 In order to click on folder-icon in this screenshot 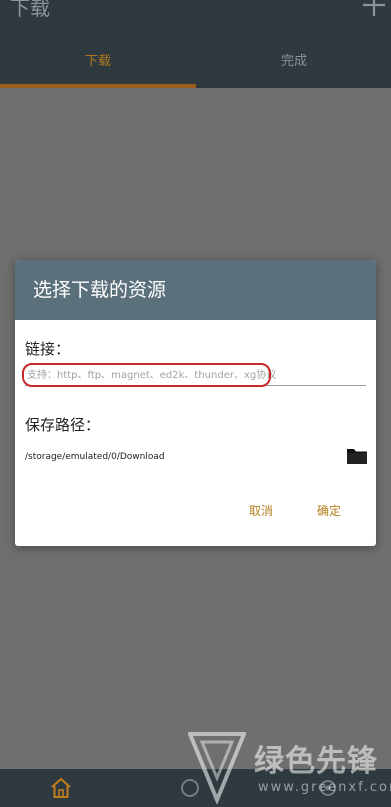, I will do `click(357, 456)`.